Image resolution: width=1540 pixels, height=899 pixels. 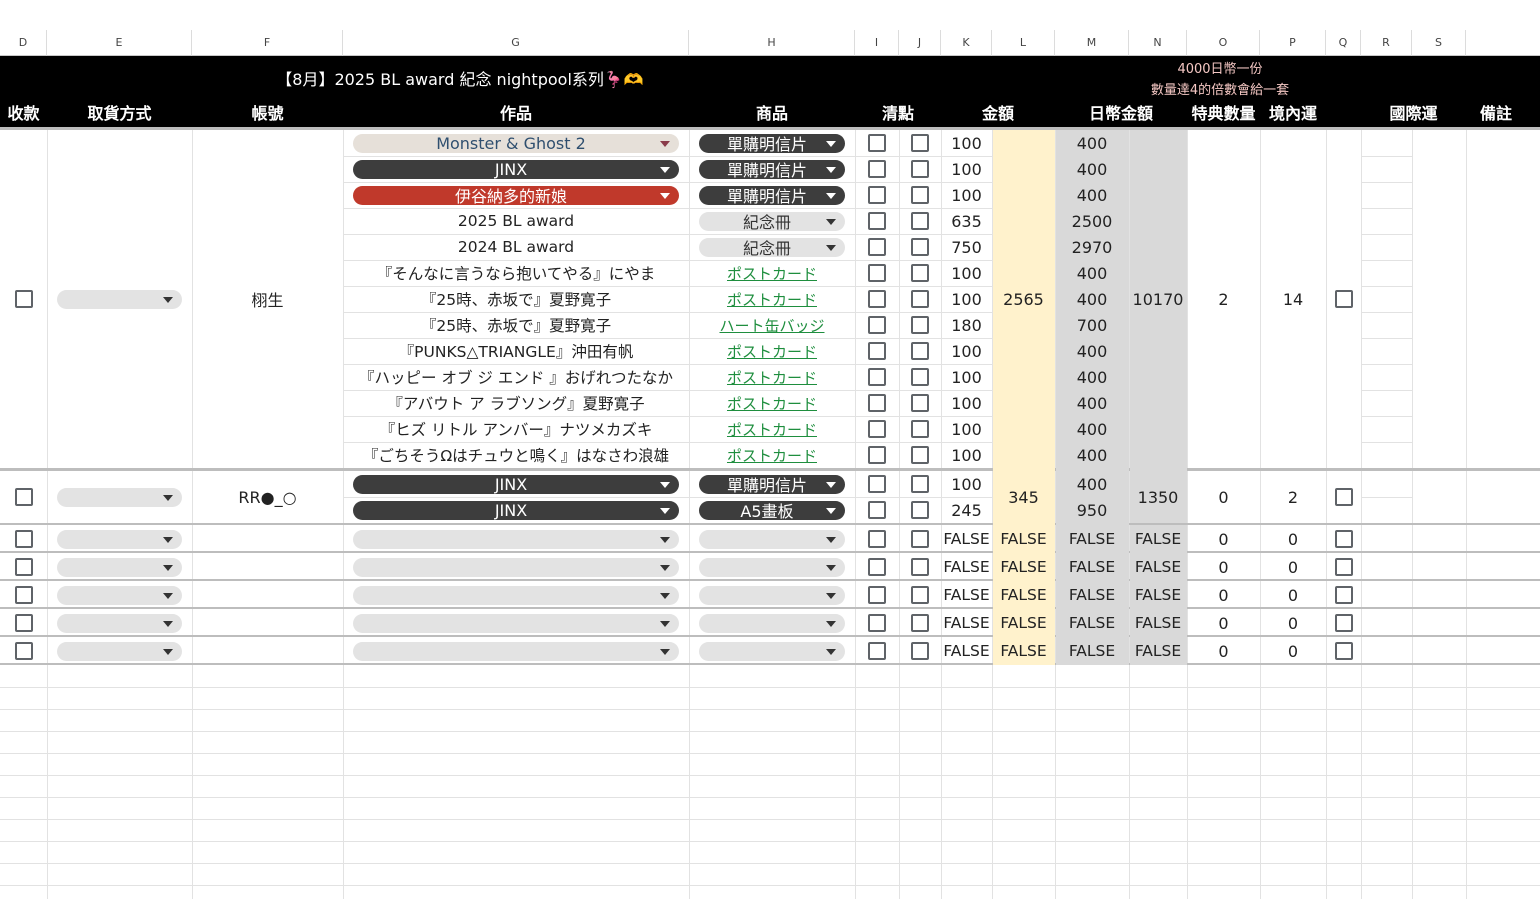 What do you see at coordinates (772, 43) in the screenshot?
I see `column-header-h: H` at bounding box center [772, 43].